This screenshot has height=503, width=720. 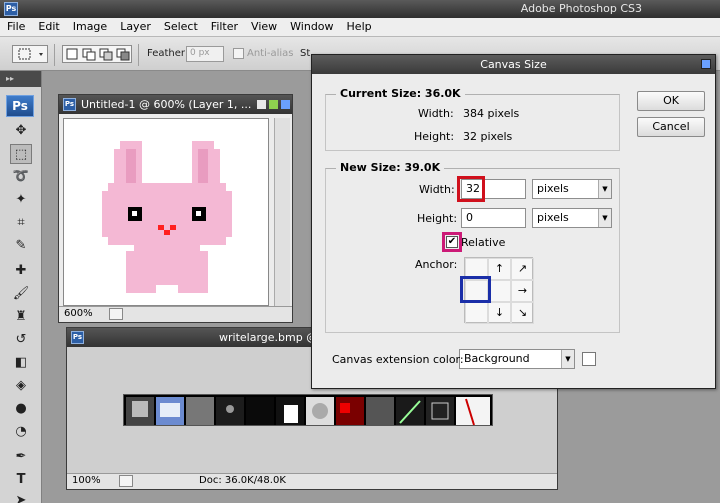 I want to click on extension-color-select: Background ▼, so click(x=517, y=359).